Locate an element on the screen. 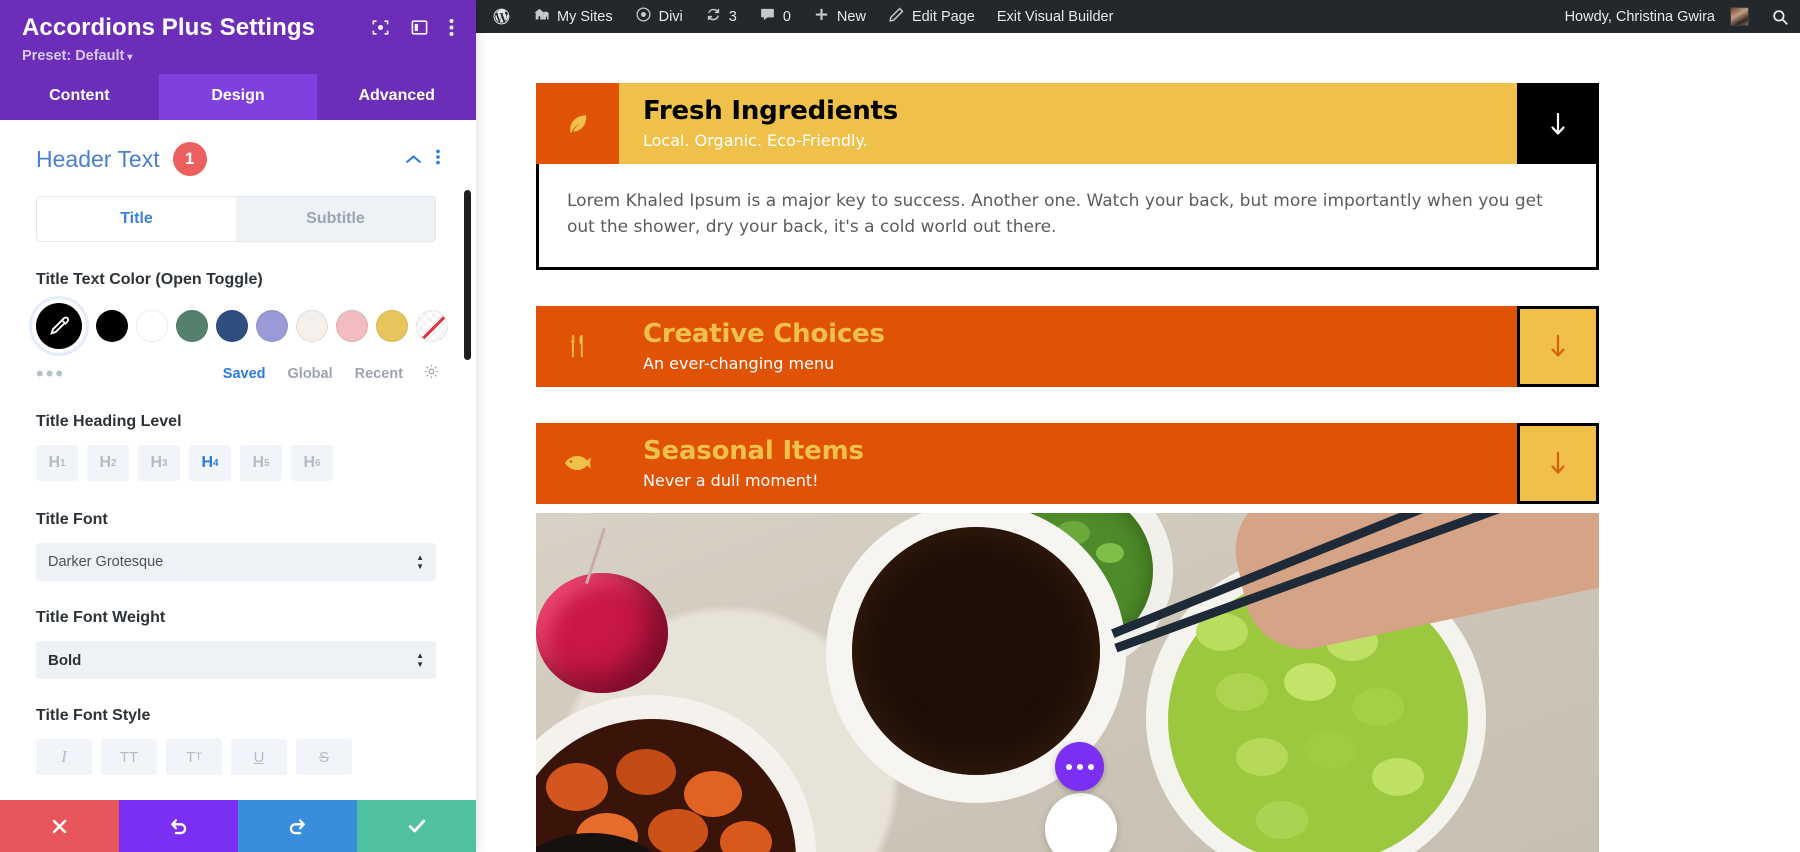  tab-design: Design is located at coordinates (238, 97).